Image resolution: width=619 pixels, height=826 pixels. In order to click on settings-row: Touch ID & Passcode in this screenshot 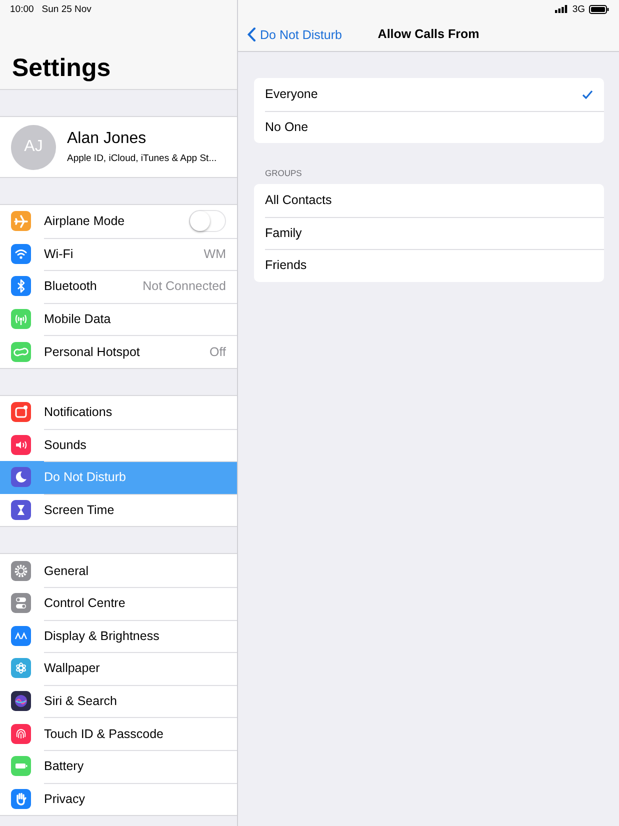, I will do `click(118, 733)`.